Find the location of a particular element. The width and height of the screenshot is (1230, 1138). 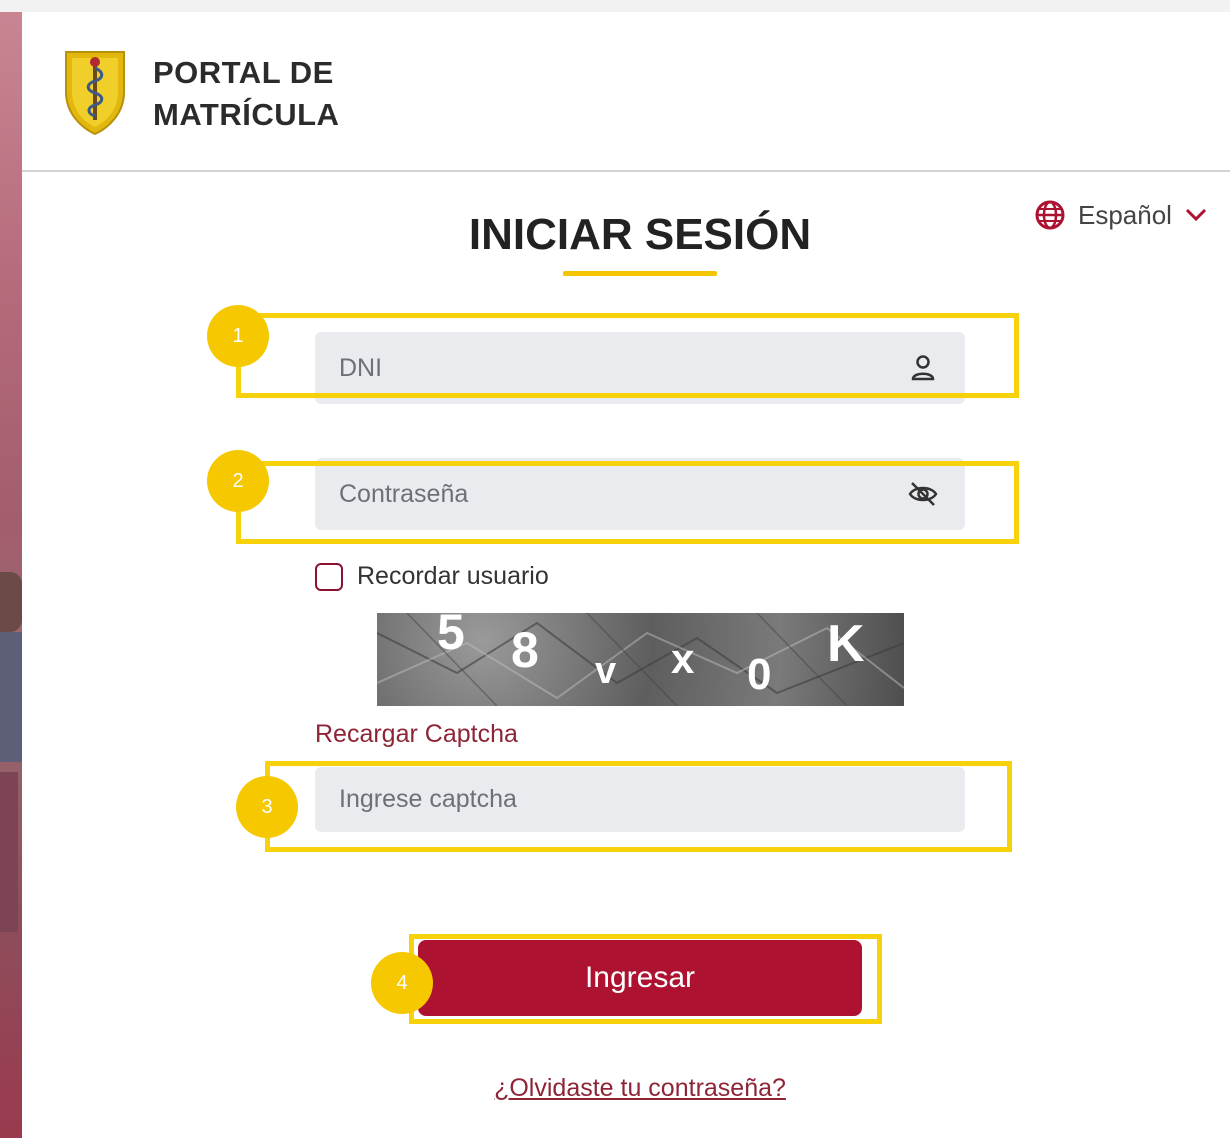

globe-icon is located at coordinates (1050, 215).